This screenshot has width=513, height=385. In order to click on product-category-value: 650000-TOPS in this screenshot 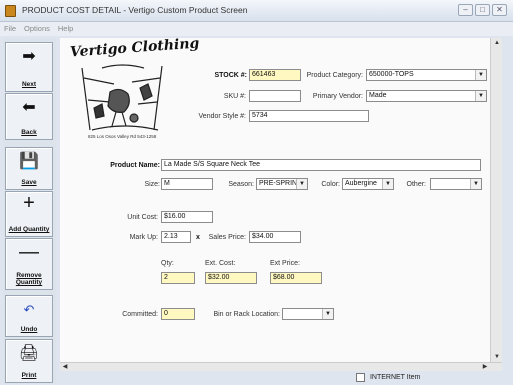, I will do `click(391, 74)`.